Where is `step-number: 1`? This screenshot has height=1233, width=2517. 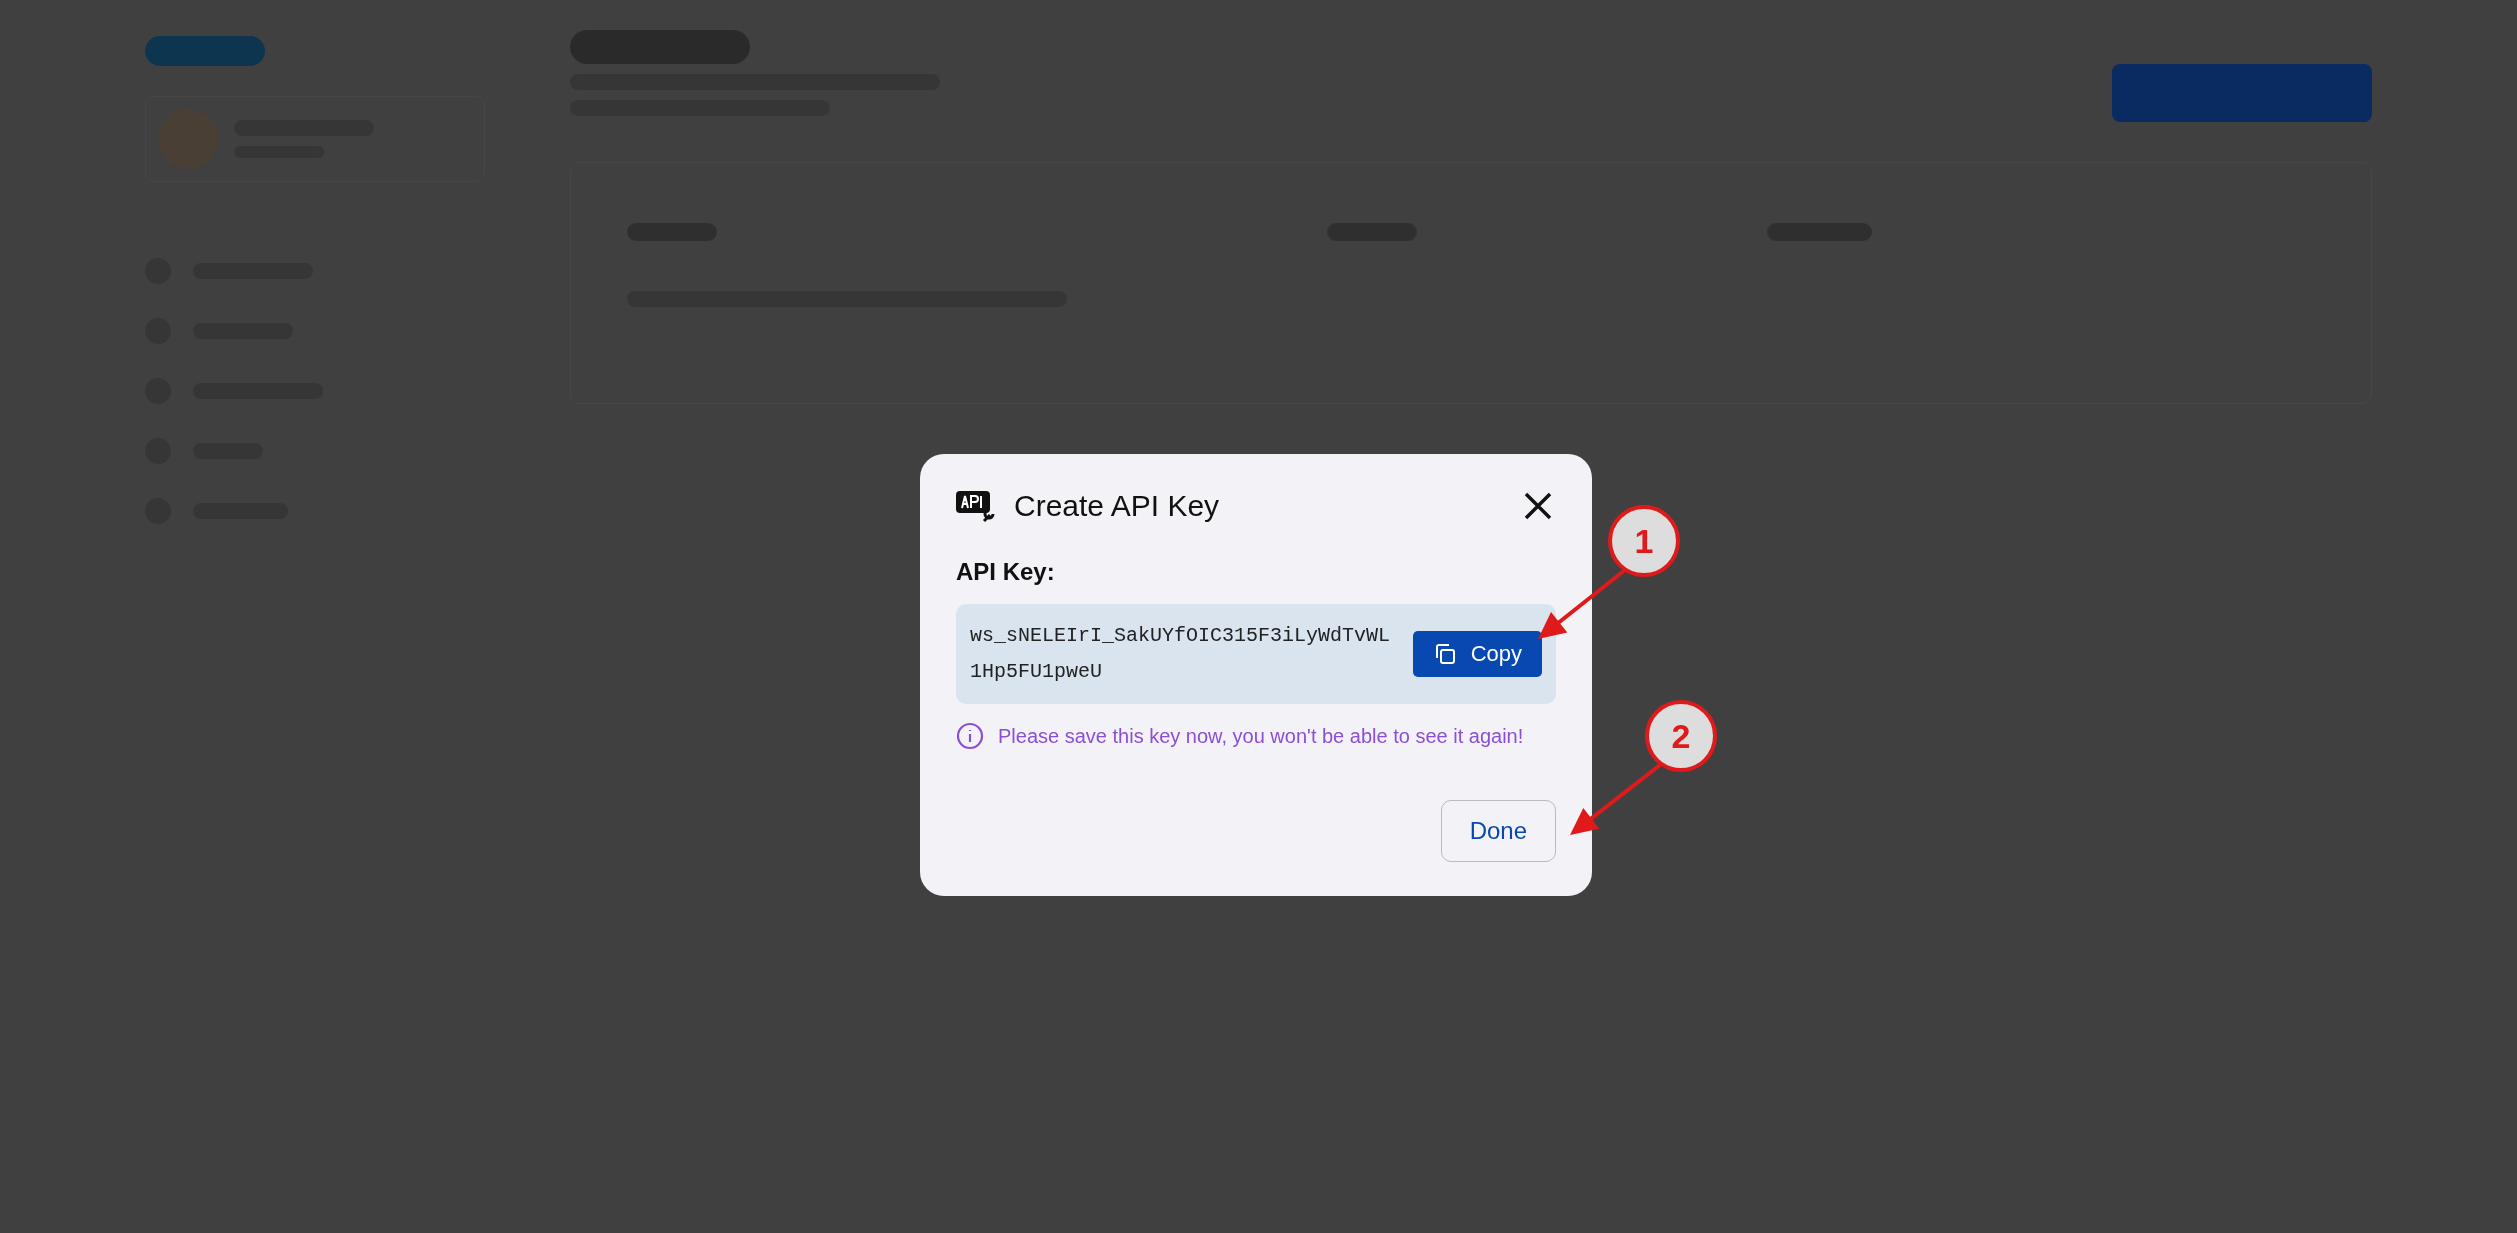
step-number: 1 is located at coordinates (1644, 541).